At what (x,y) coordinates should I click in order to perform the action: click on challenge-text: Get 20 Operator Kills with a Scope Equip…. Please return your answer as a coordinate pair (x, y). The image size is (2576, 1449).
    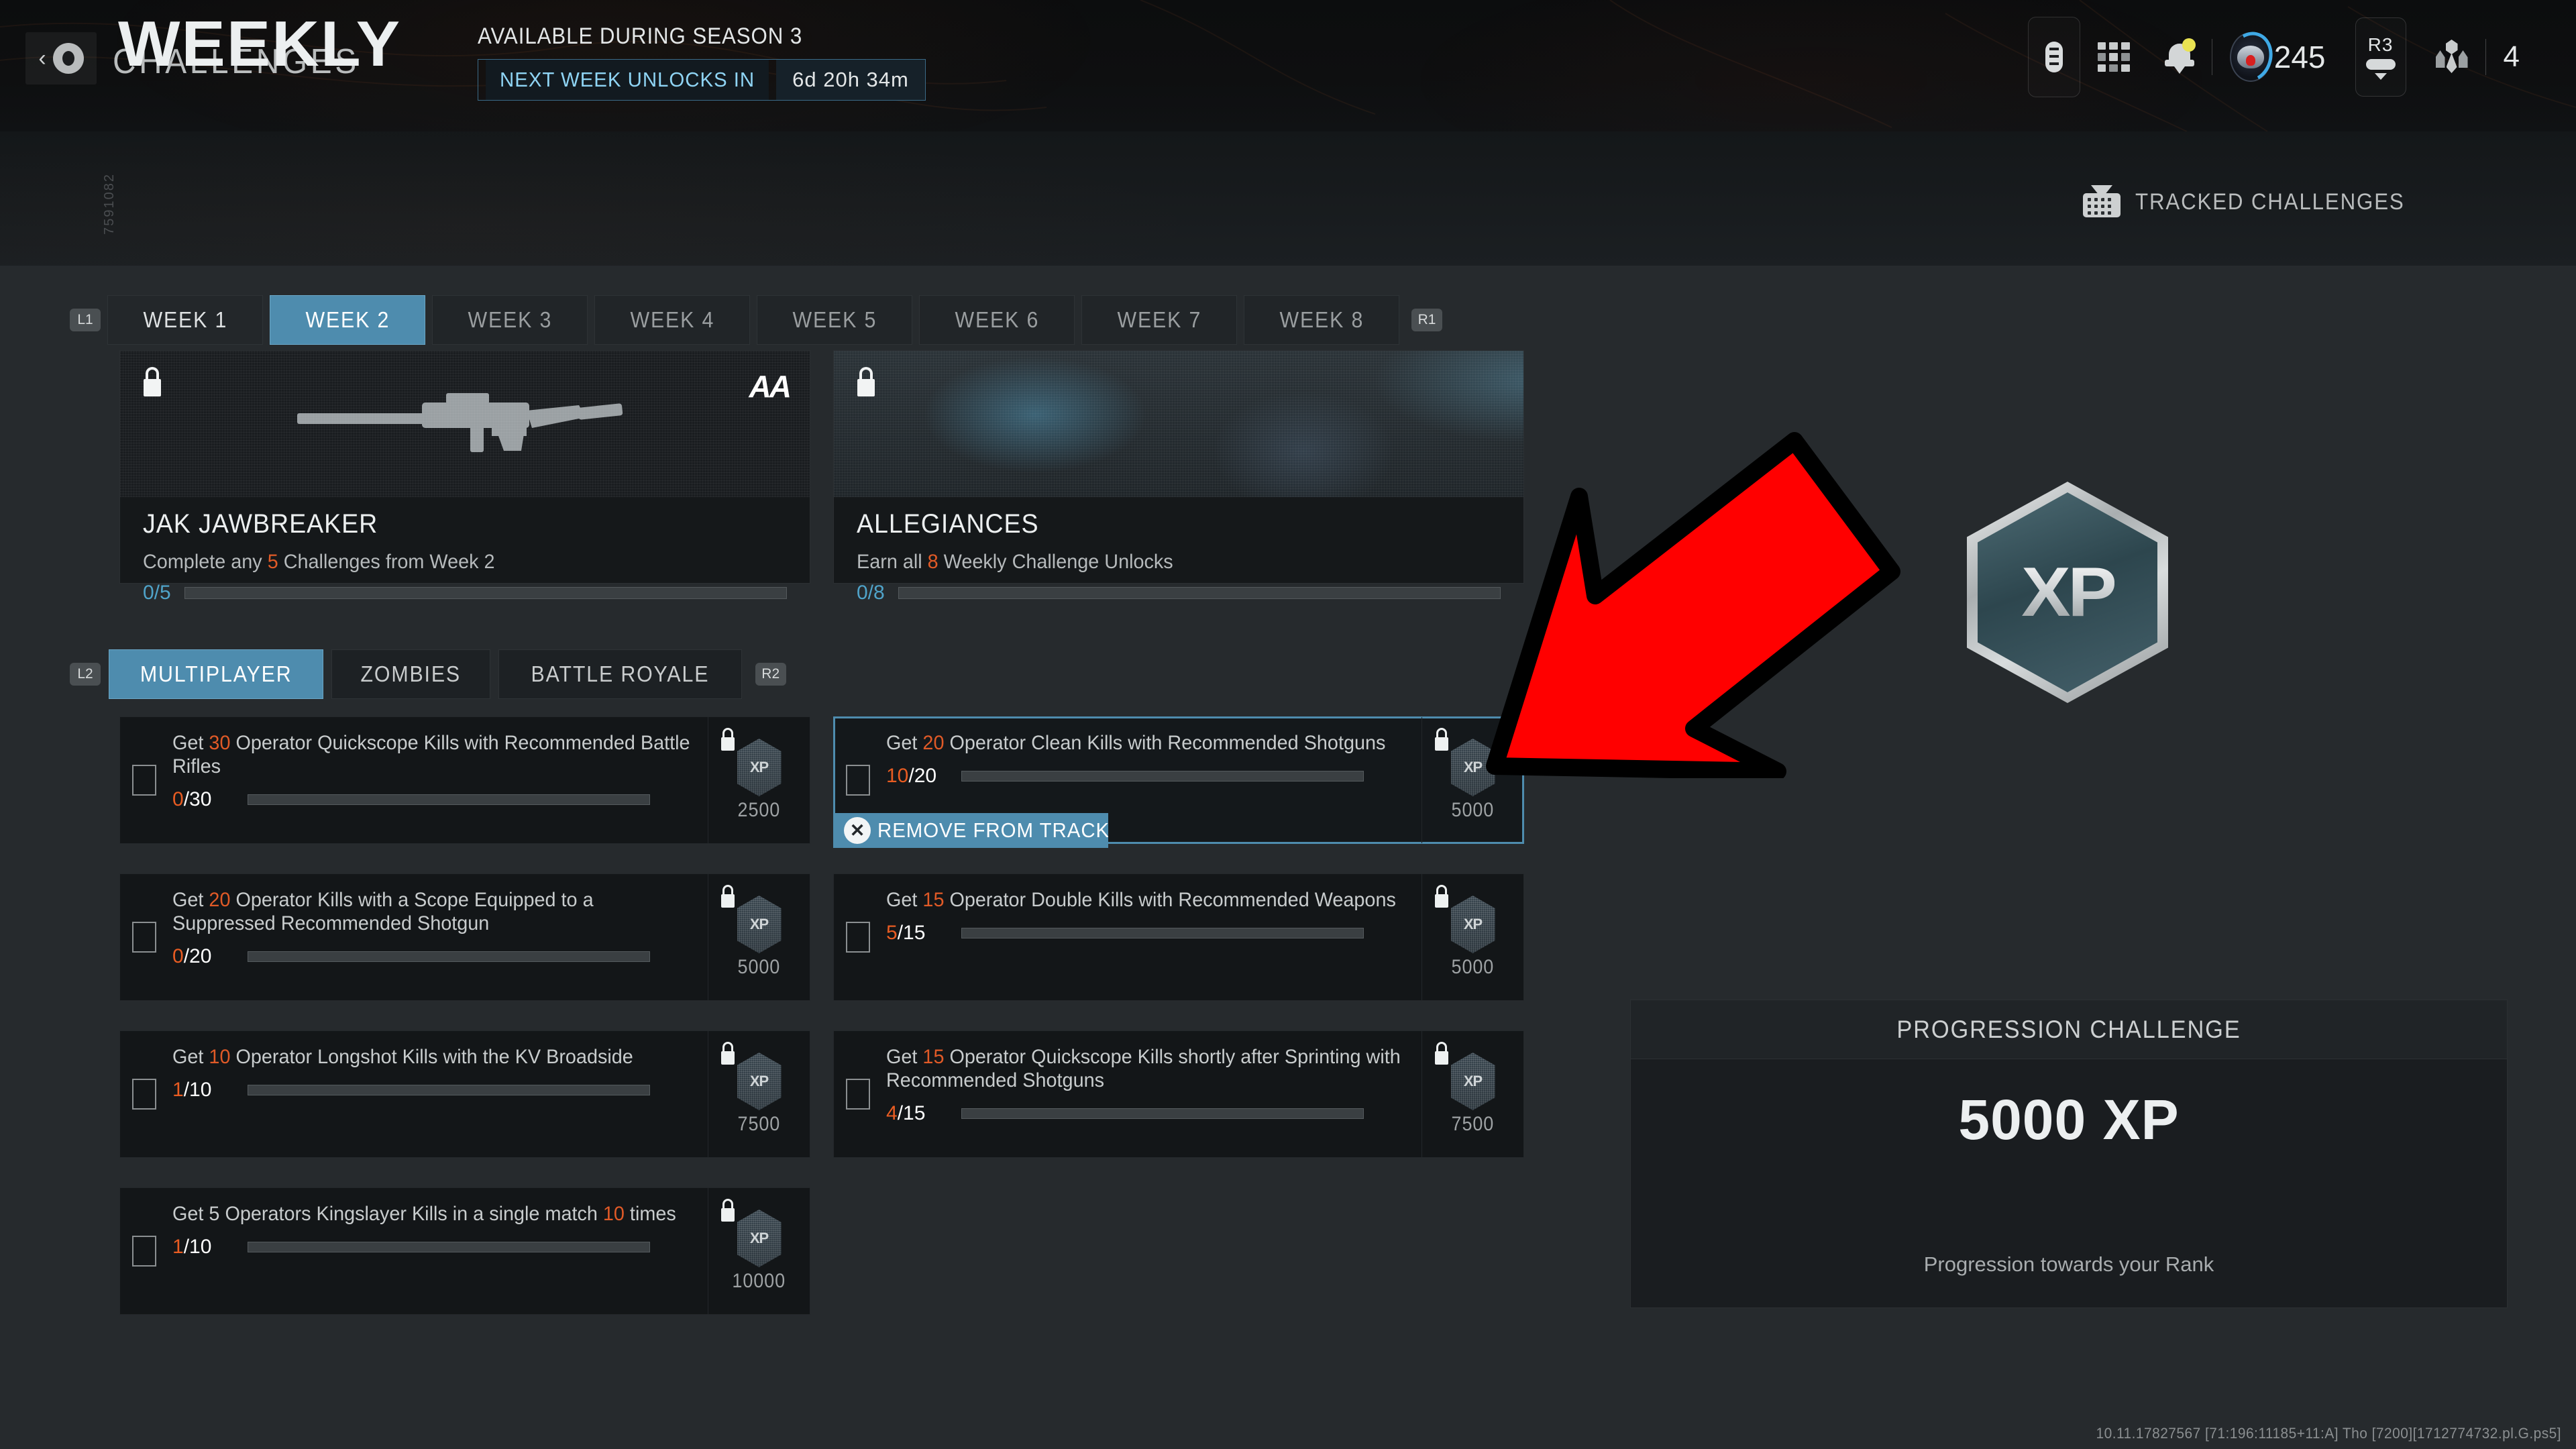
    Looking at the image, I should click on (383, 911).